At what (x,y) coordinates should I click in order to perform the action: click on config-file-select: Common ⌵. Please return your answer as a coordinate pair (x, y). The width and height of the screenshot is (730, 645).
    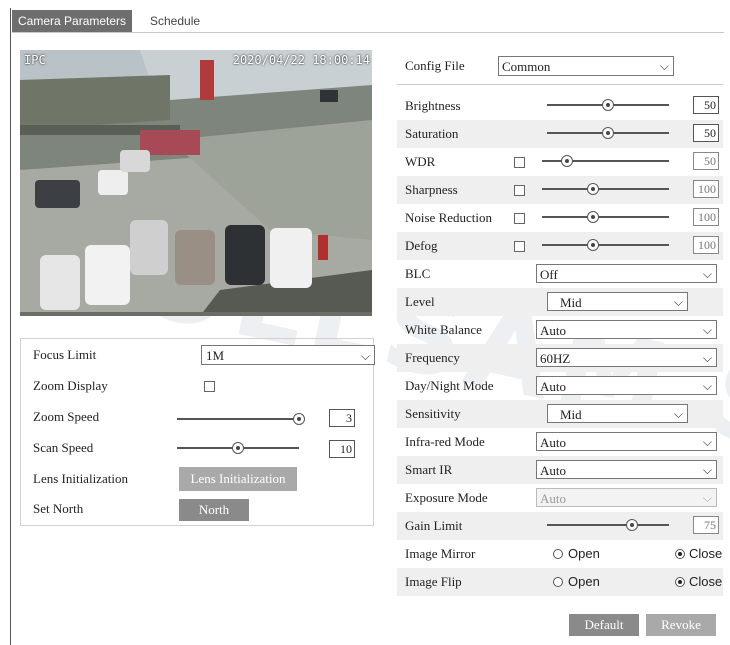
    Looking at the image, I should click on (586, 66).